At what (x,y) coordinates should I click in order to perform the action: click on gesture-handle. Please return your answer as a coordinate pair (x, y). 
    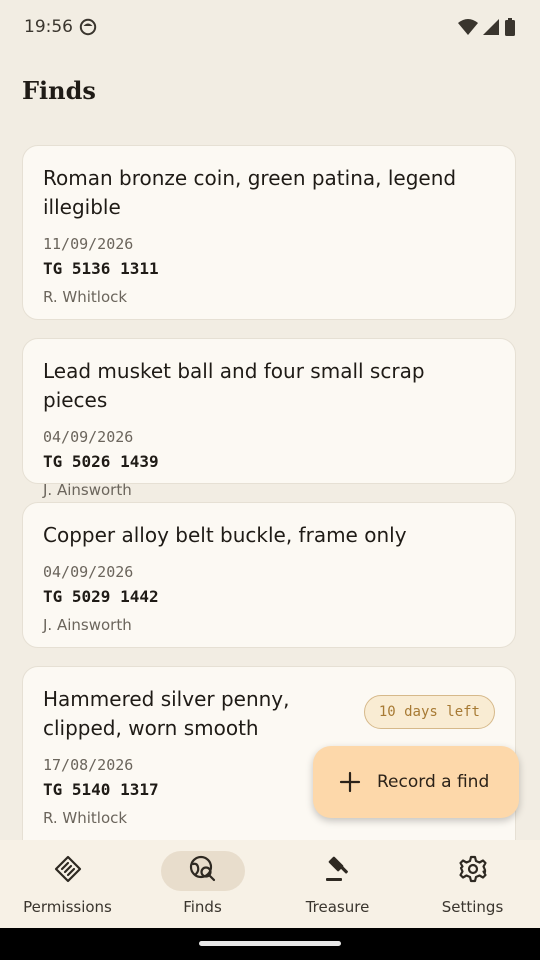
    Looking at the image, I should click on (270, 943).